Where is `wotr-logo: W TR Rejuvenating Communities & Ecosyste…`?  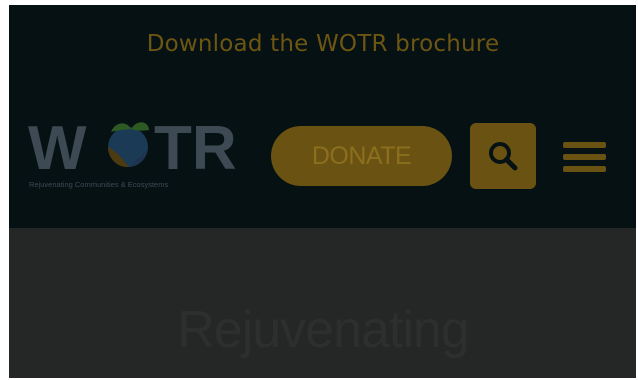
wotr-logo: W TR Rejuvenating Communities & Ecosyste… is located at coordinates (141, 155).